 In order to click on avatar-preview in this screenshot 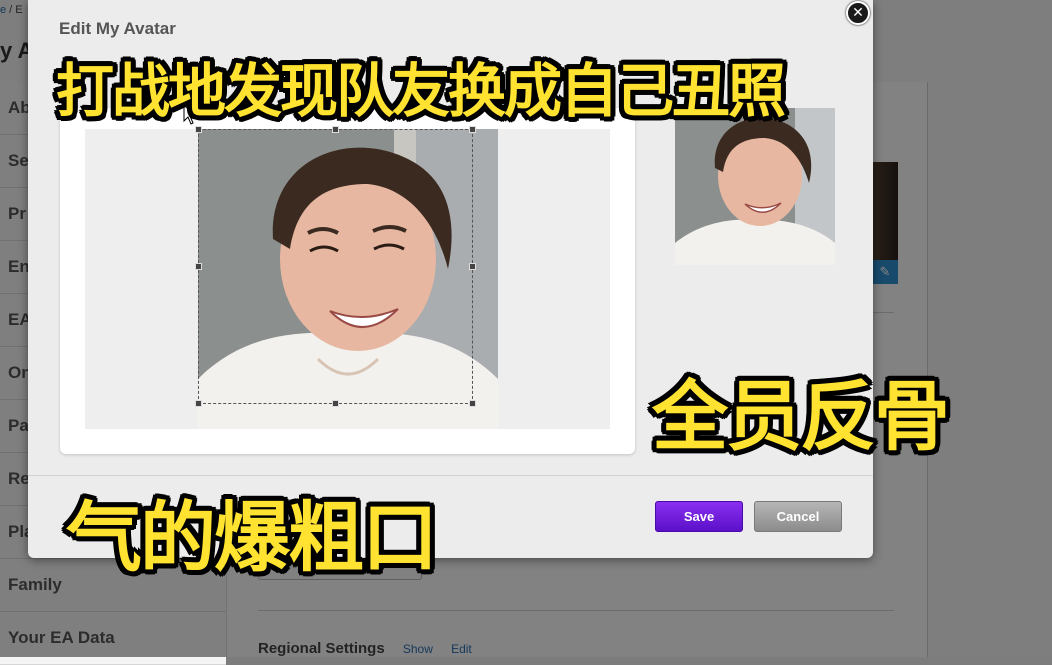, I will do `click(755, 186)`.